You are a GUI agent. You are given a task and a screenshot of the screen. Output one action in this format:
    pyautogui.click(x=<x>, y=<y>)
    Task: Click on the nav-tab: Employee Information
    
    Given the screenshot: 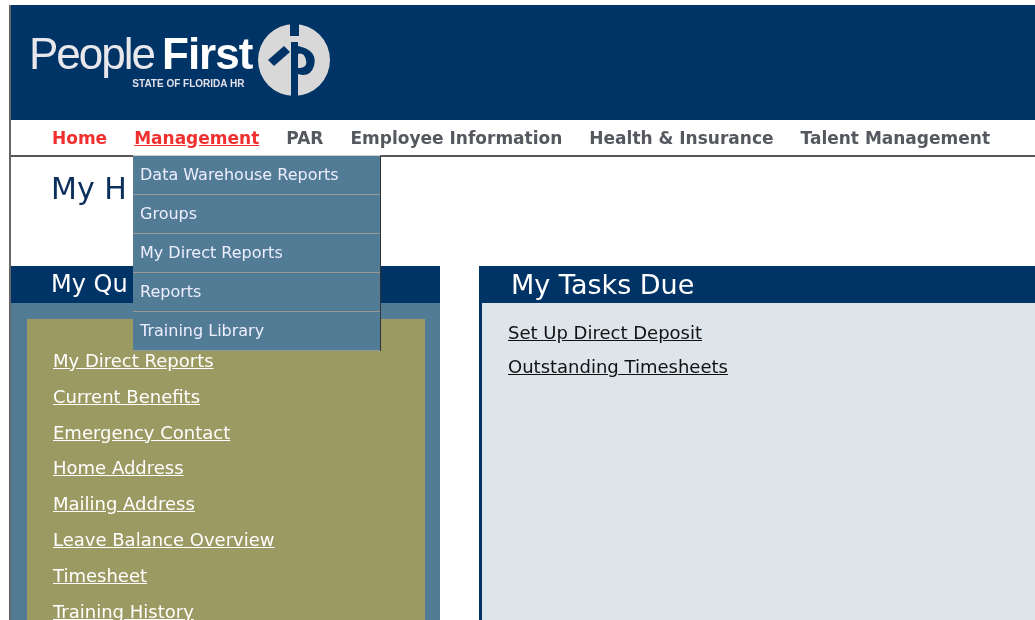 What is the action you would take?
    pyautogui.click(x=456, y=137)
    